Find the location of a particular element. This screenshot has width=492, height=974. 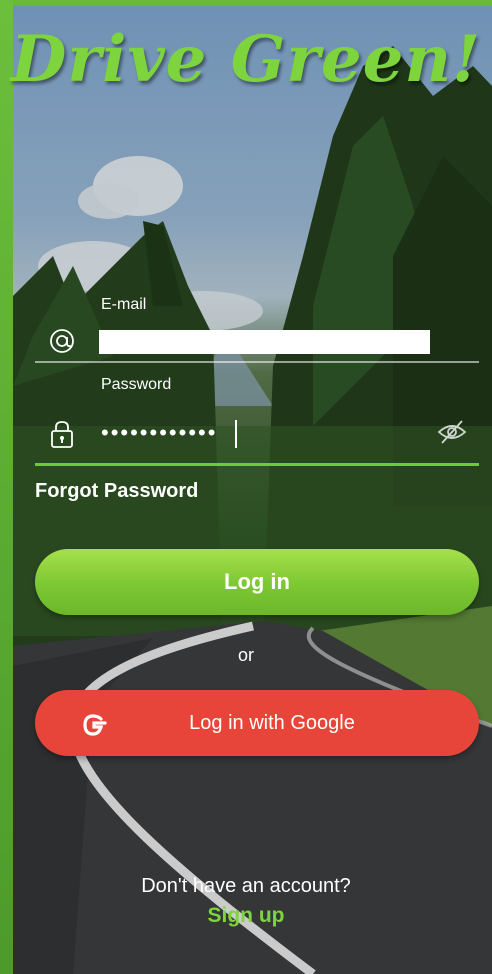

text-caret is located at coordinates (236, 434).